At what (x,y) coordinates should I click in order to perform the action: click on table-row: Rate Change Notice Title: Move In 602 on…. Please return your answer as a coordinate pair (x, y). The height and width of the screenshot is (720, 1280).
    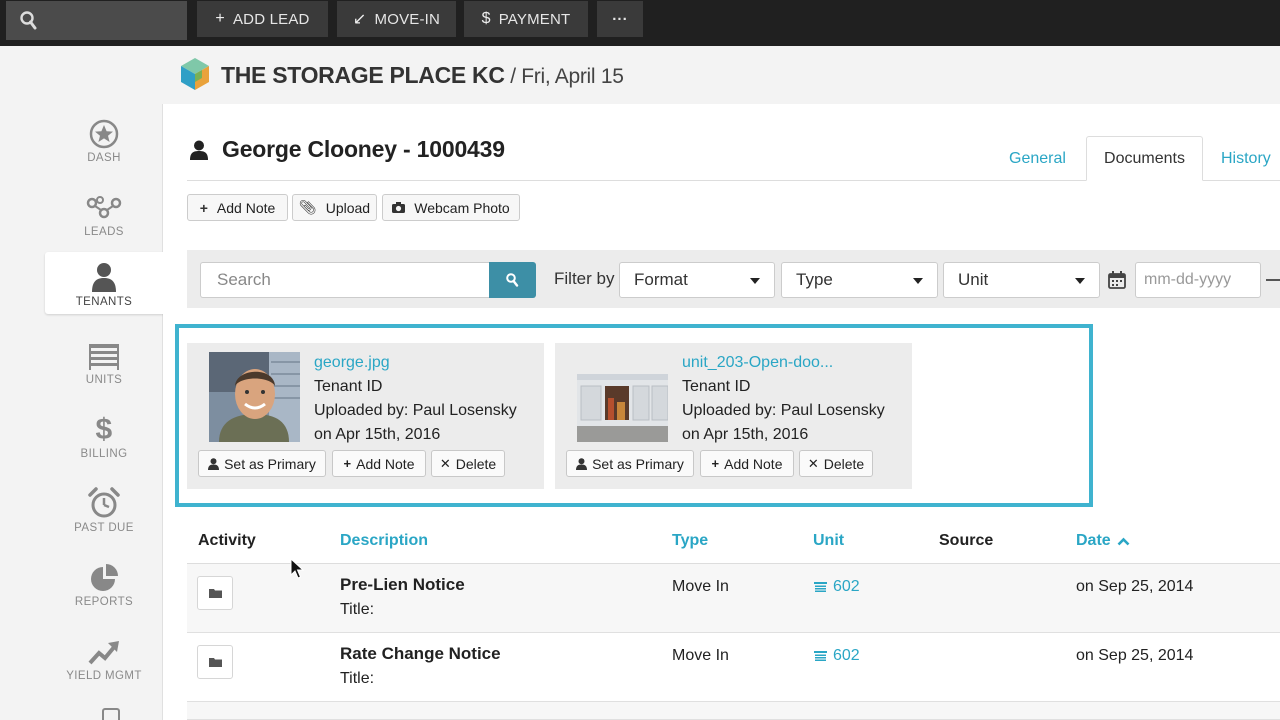
    Looking at the image, I should click on (733, 667).